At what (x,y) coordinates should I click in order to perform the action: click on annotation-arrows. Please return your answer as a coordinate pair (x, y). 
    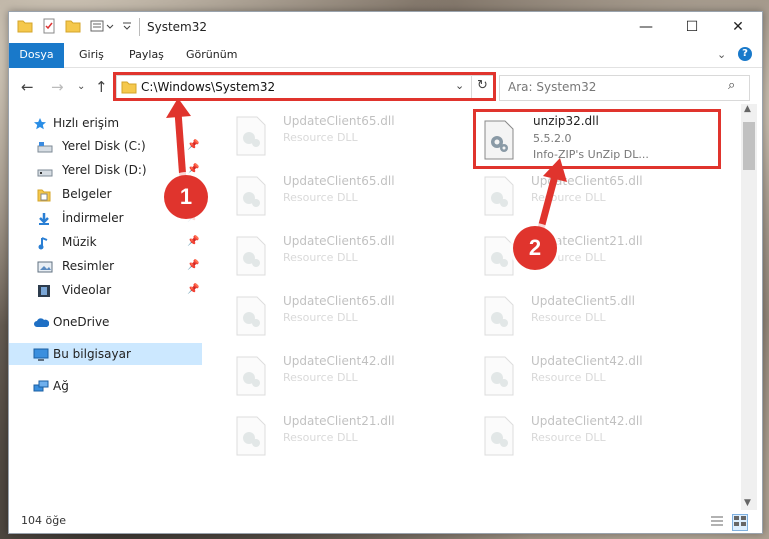
    Looking at the image, I should click on (366, 165).